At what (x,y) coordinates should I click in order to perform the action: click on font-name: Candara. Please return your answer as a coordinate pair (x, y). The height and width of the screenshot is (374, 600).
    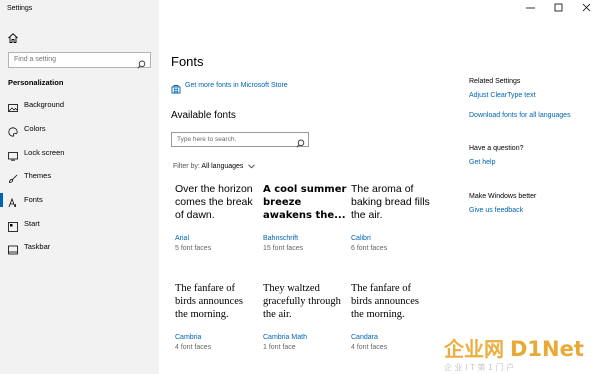
    Looking at the image, I should click on (364, 337).